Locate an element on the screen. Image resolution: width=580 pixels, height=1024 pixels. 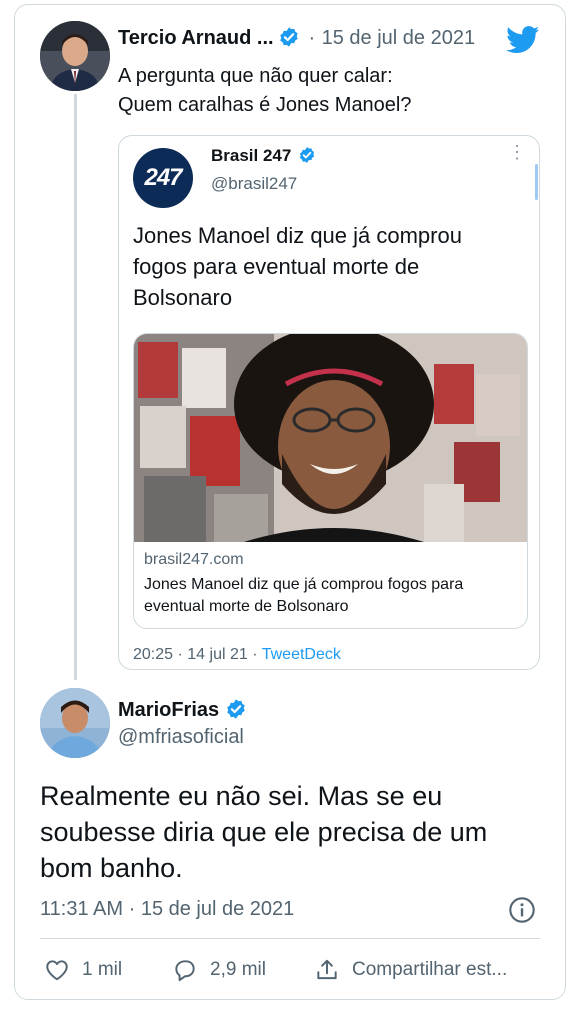
thread-connector-line is located at coordinates (75, 387).